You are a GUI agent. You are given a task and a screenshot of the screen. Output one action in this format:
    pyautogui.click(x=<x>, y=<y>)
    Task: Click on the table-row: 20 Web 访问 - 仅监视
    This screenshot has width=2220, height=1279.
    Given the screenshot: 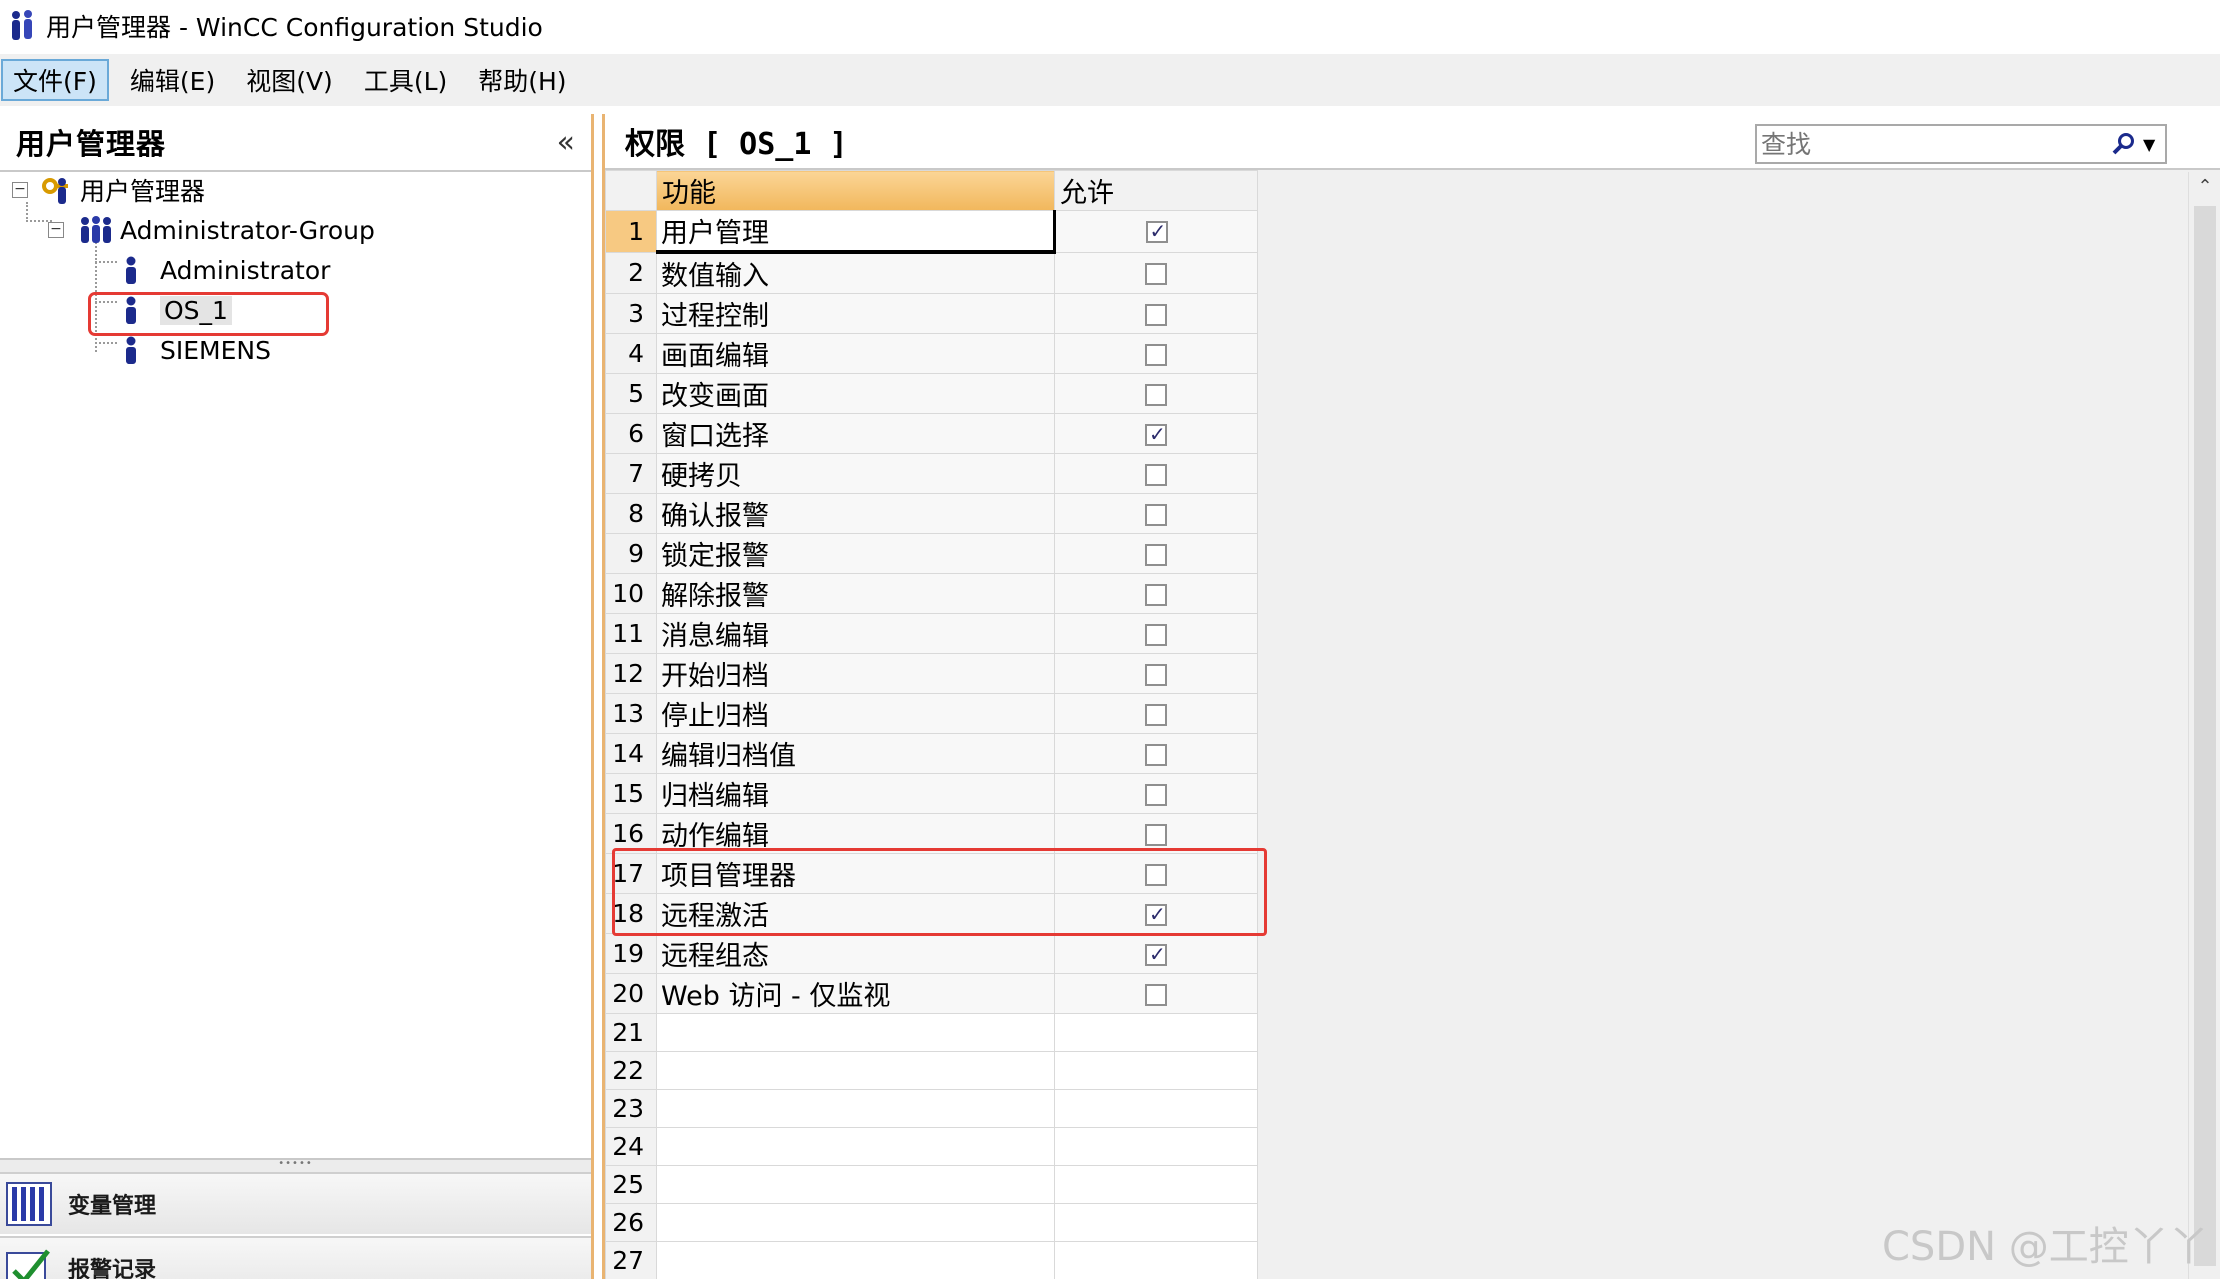 What is the action you would take?
    pyautogui.click(x=931, y=993)
    